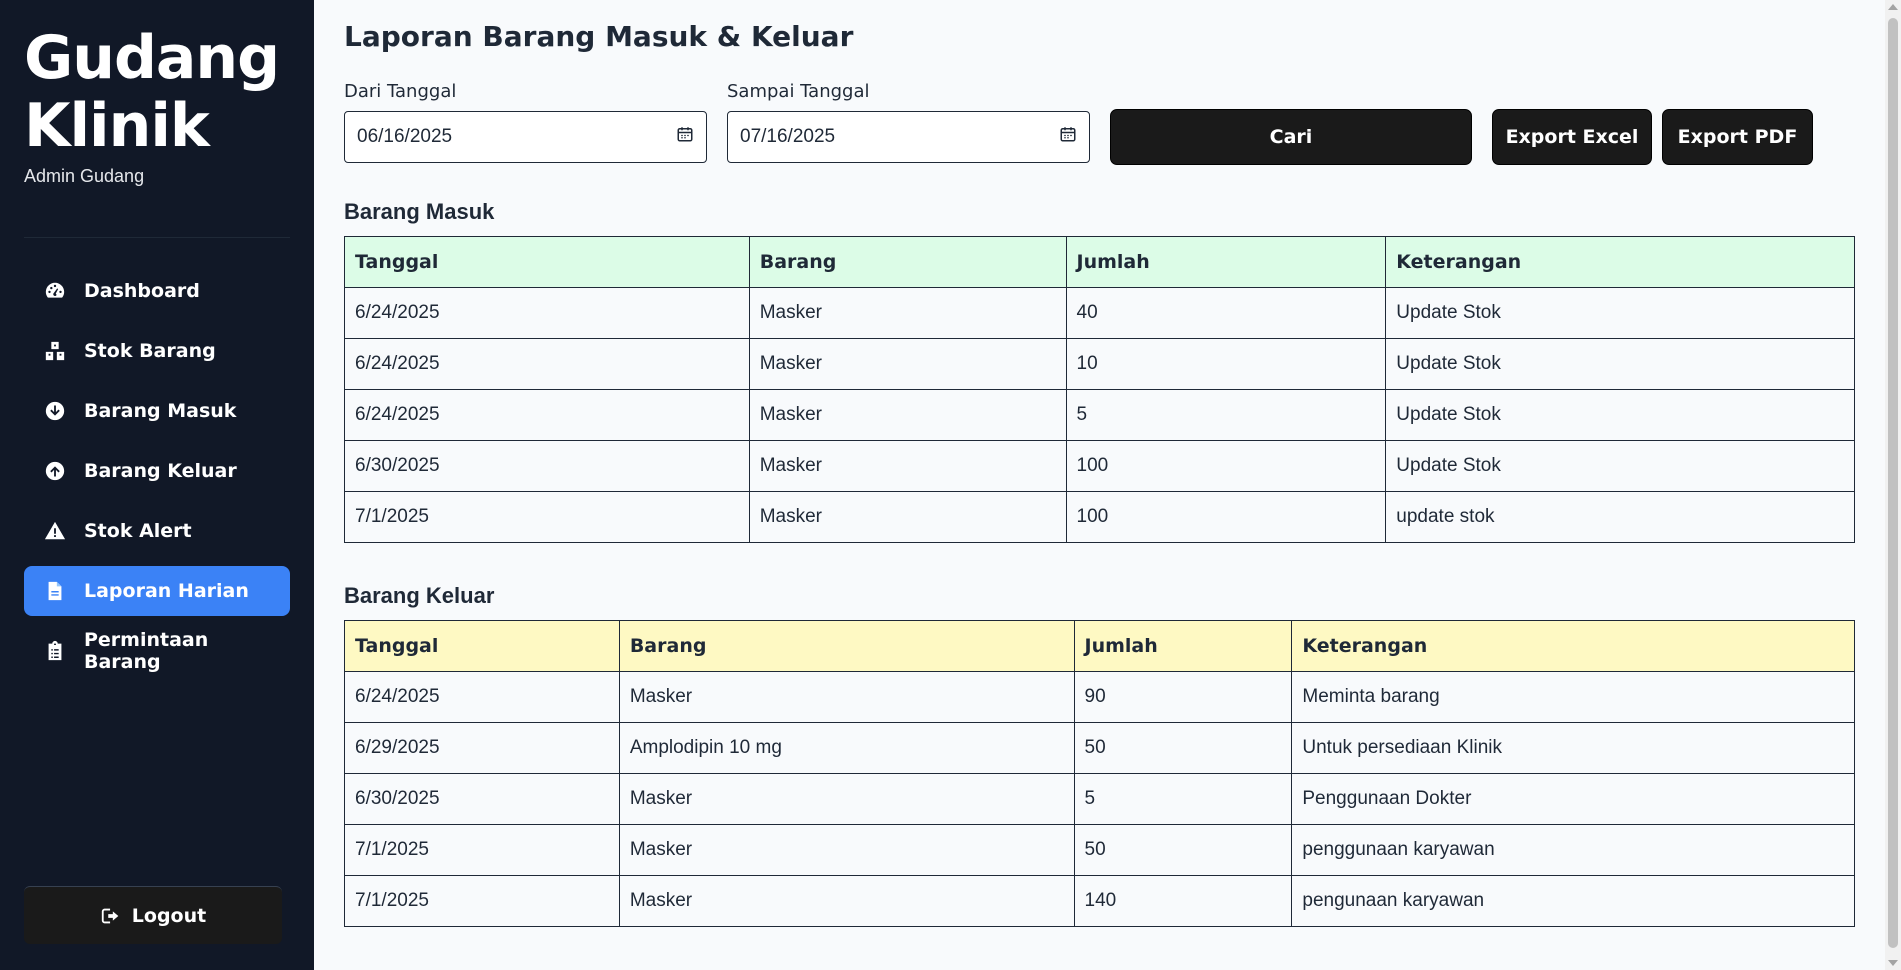  I want to click on sidebar-item-barang-keluar: Barang Keluar, so click(157, 471).